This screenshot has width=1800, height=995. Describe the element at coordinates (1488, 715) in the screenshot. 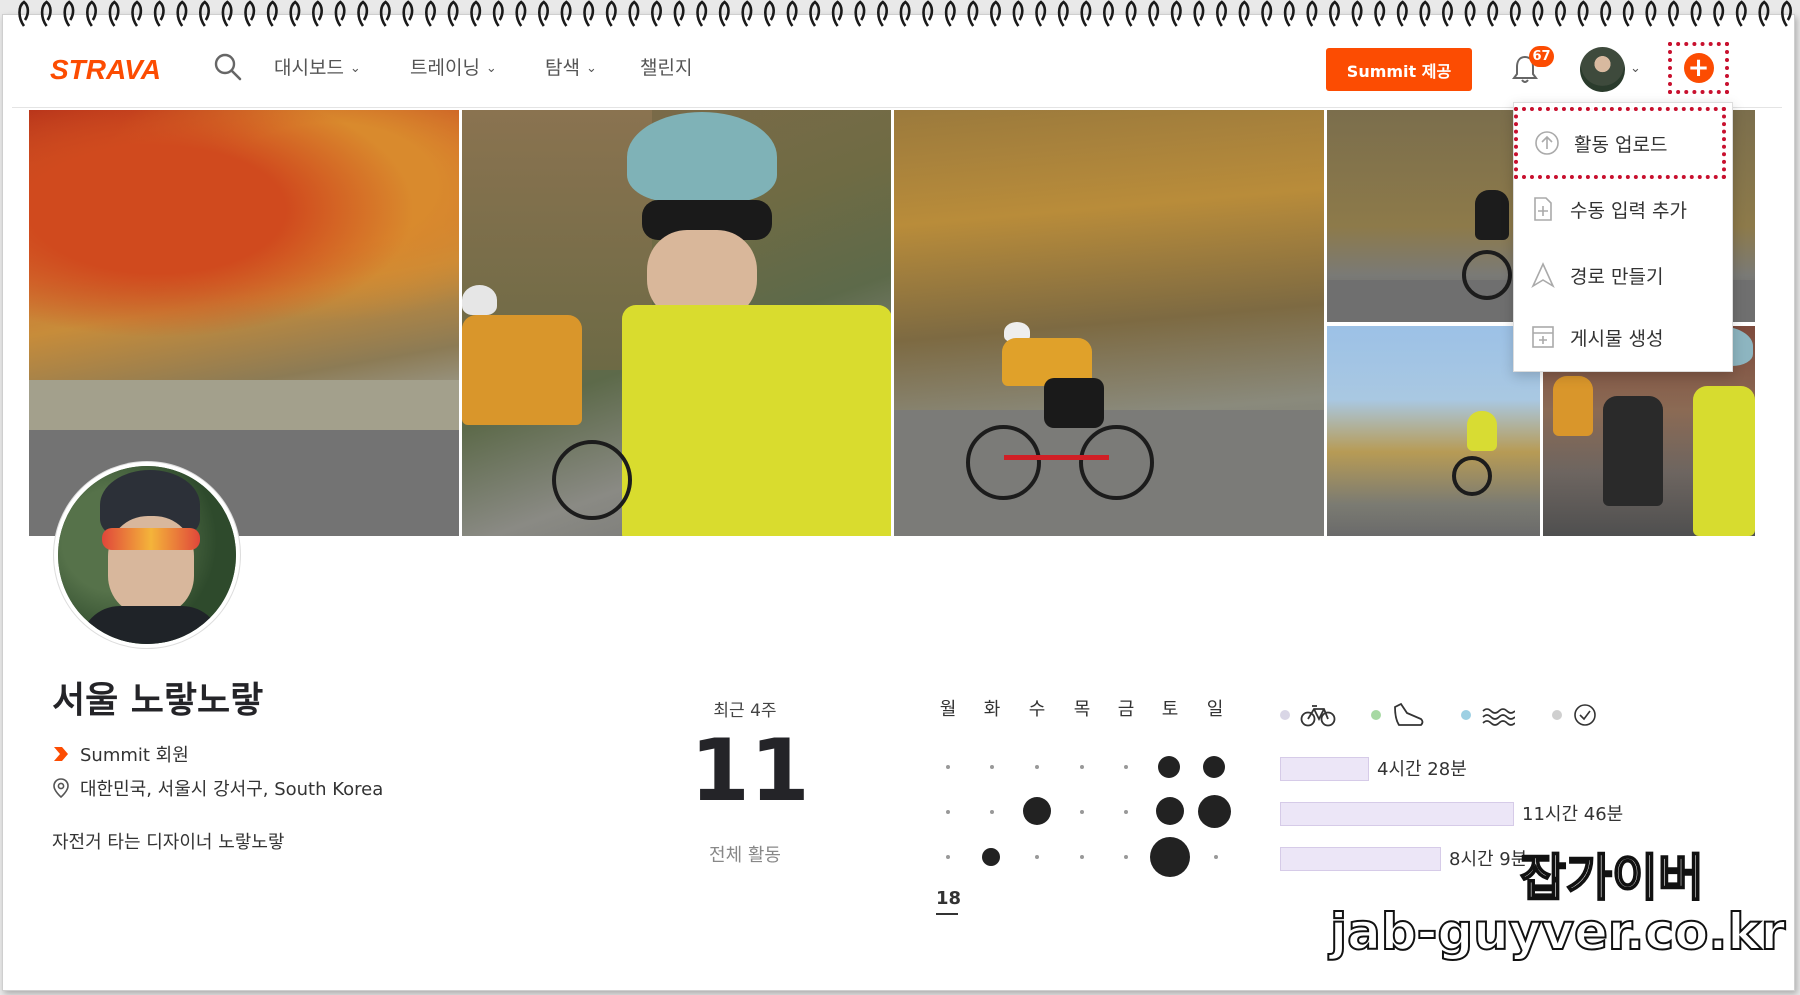

I see `sport-filter-swim` at that location.